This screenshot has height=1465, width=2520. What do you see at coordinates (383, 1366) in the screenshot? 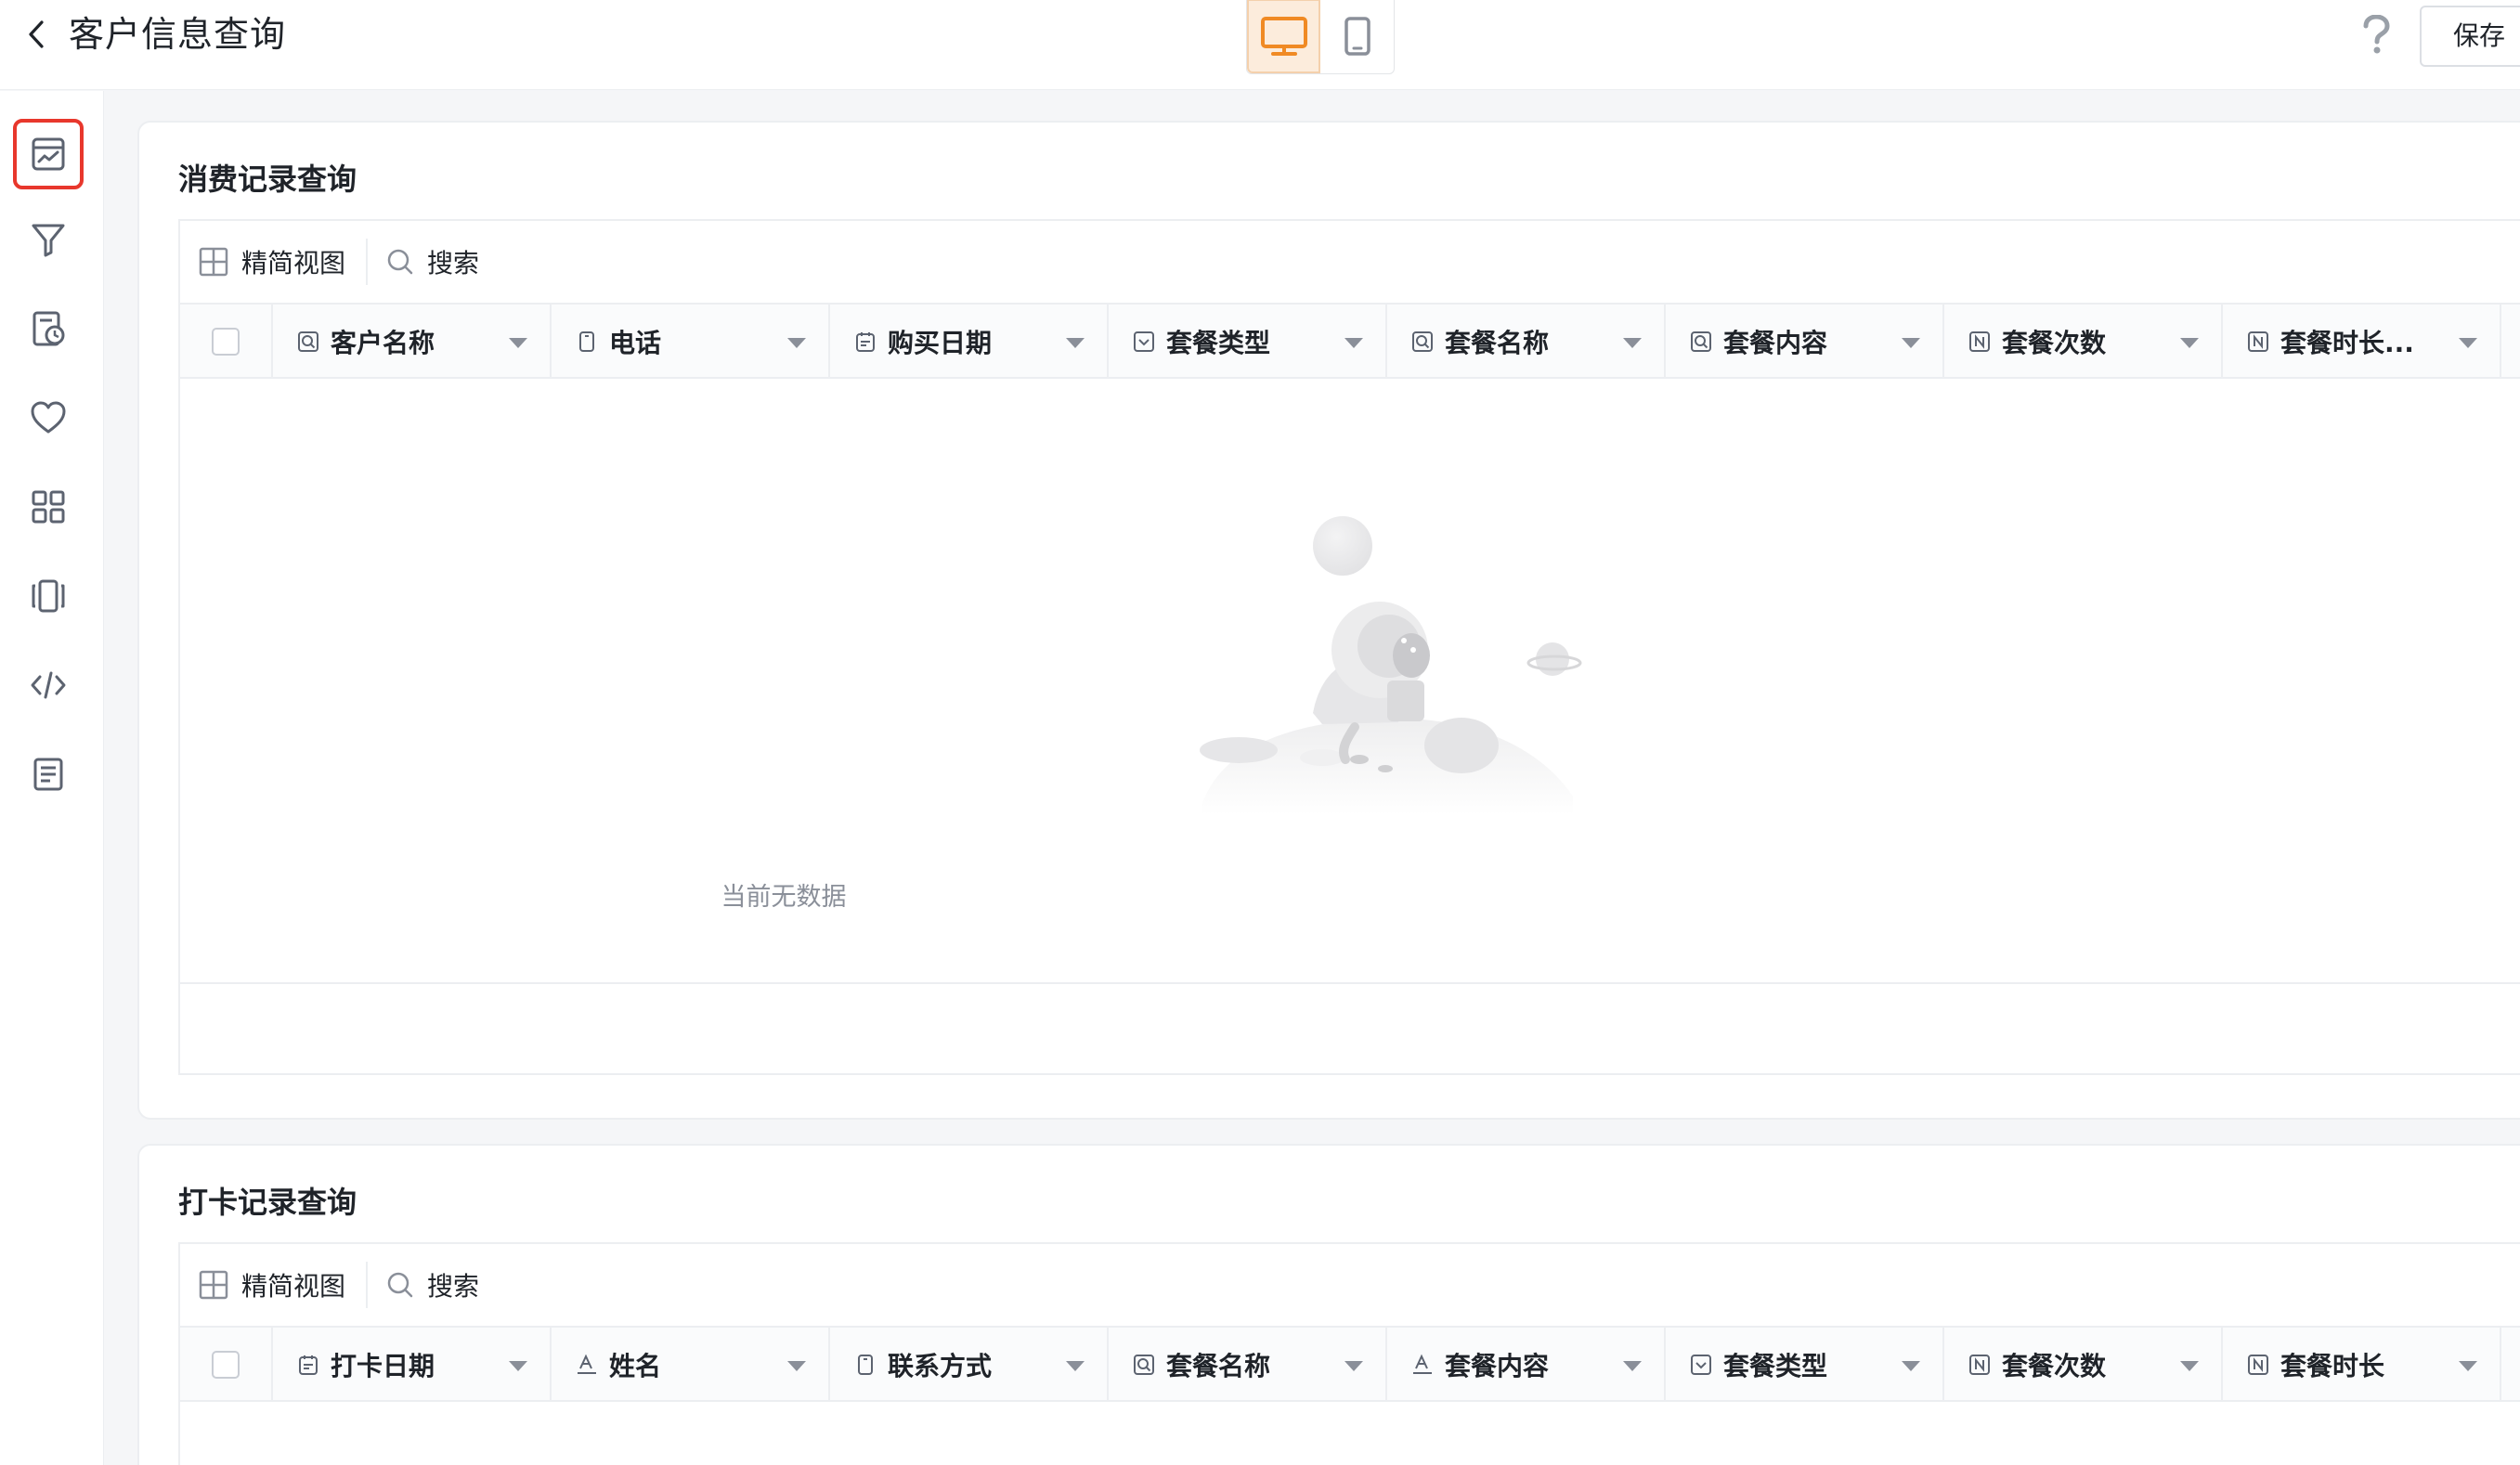
I see `column-label: 打卡日期` at bounding box center [383, 1366].